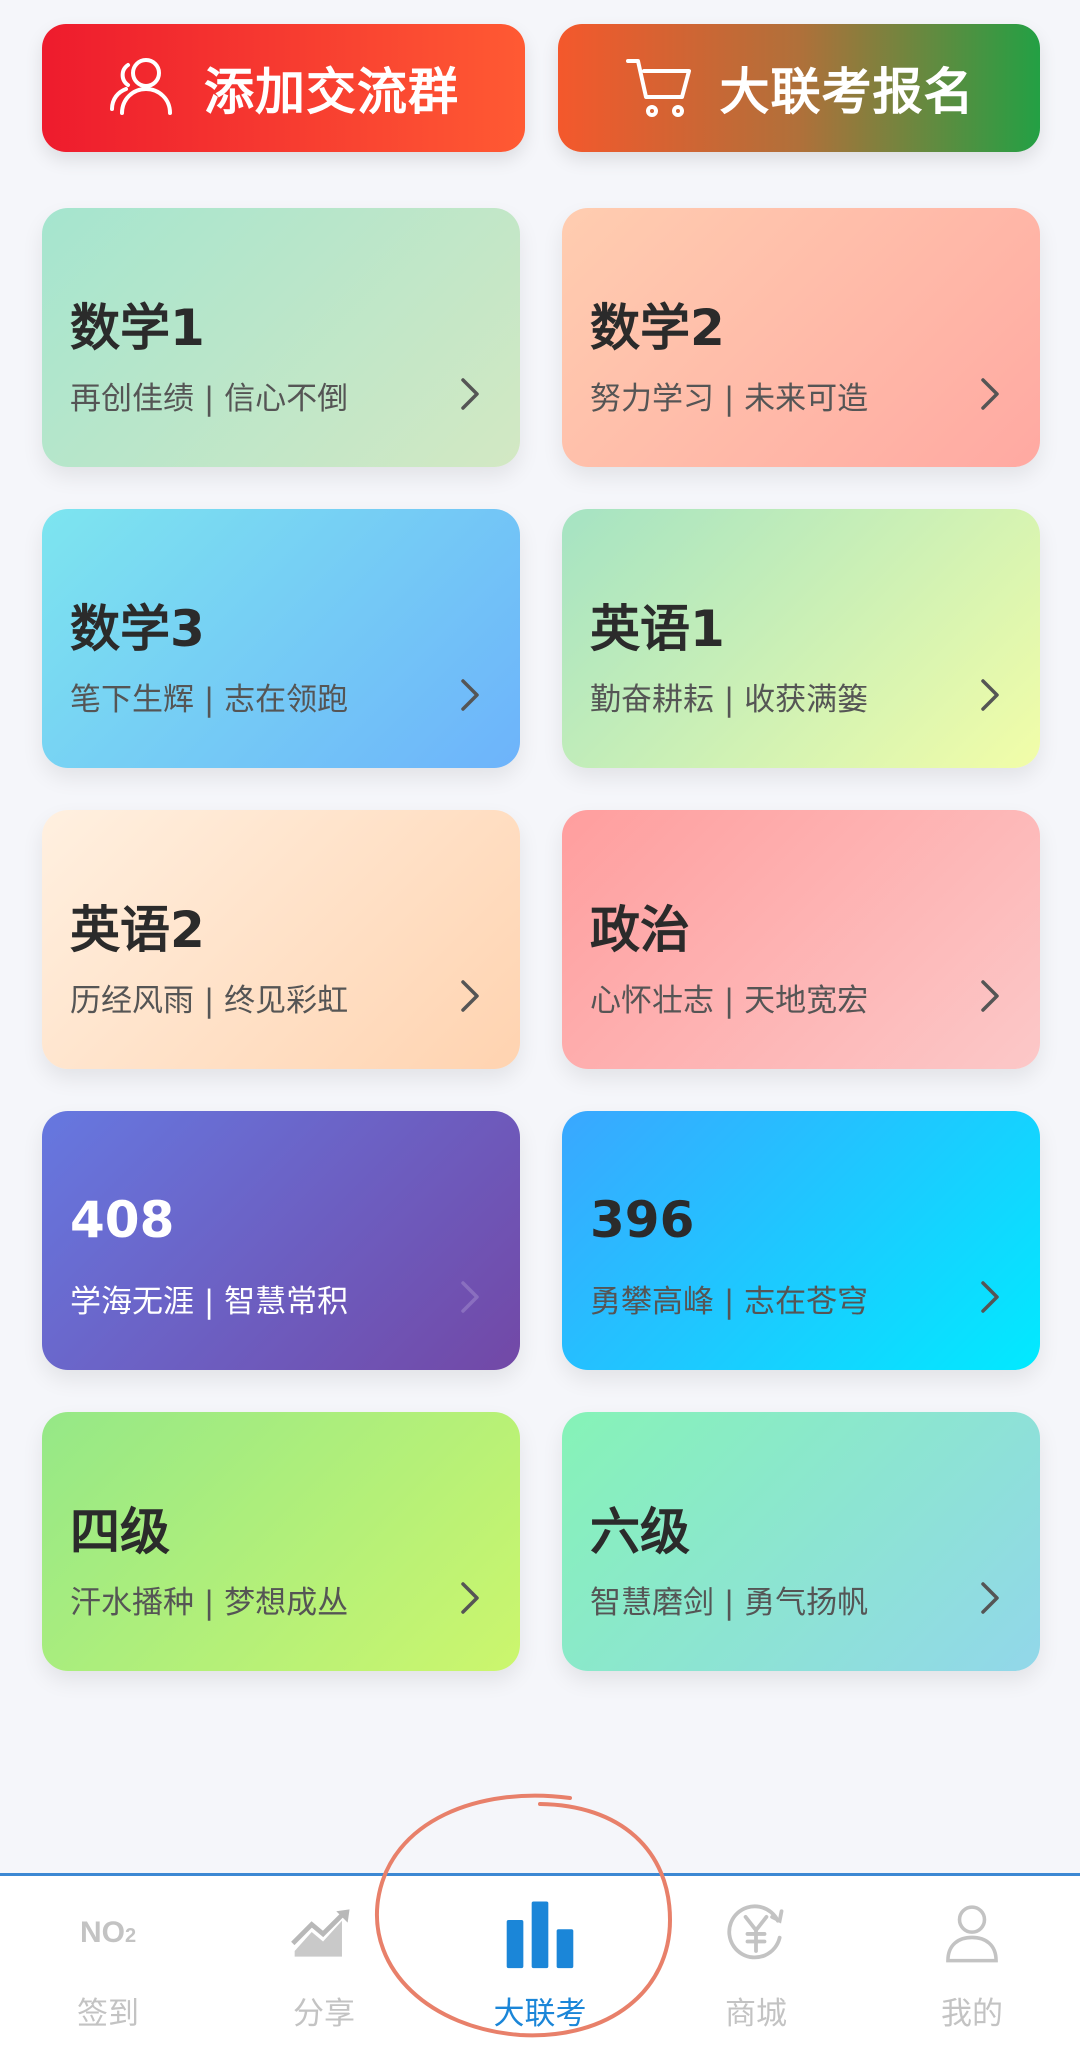  I want to click on tab-exam: 大联考, so click(540, 1954).